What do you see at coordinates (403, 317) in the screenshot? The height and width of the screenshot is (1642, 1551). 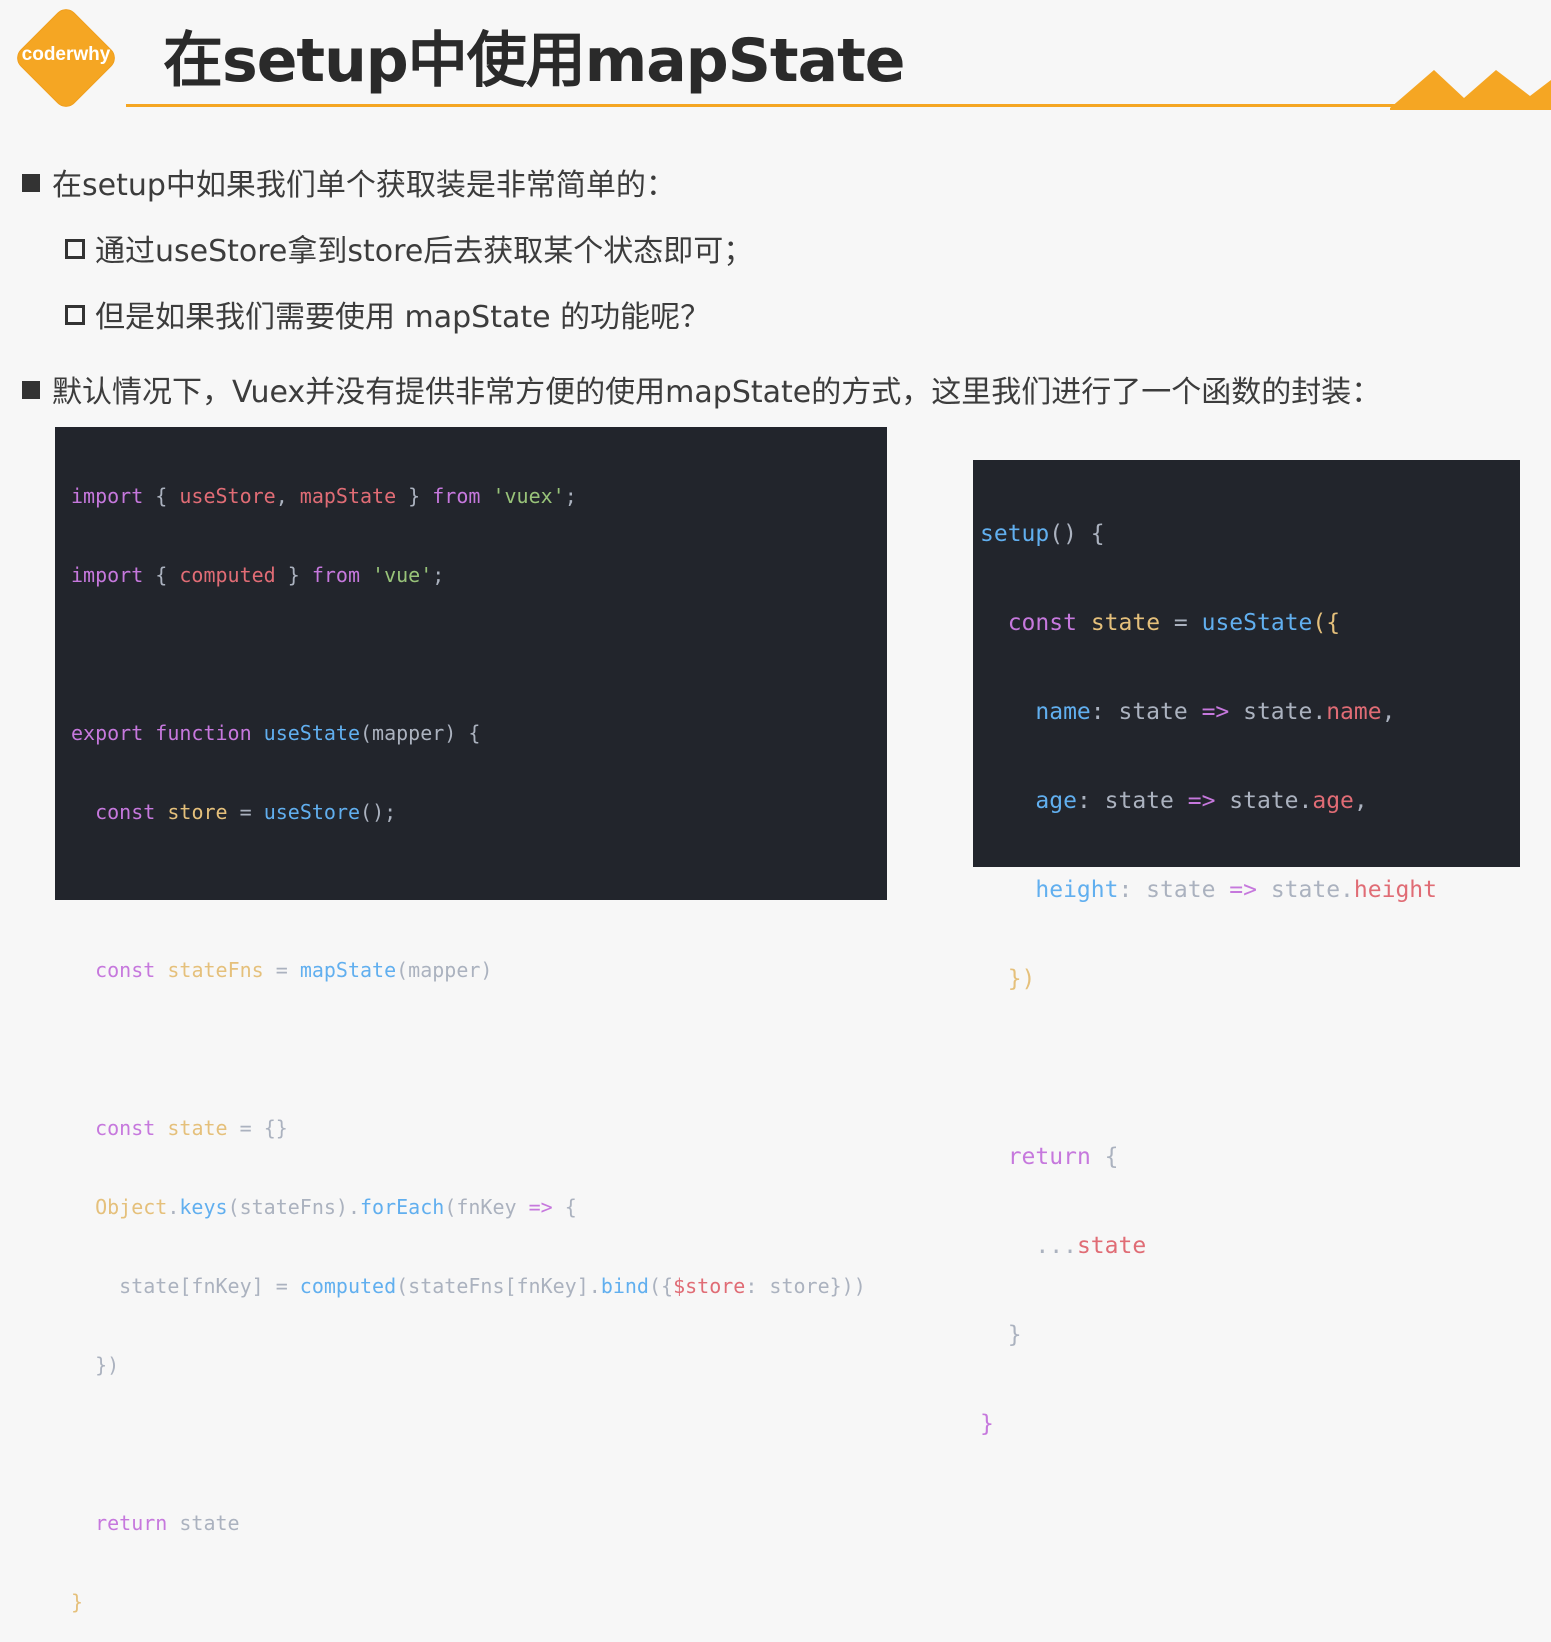 I see `bullet-text: 但是如果我们需要使用 mapState 的功能呢？` at bounding box center [403, 317].